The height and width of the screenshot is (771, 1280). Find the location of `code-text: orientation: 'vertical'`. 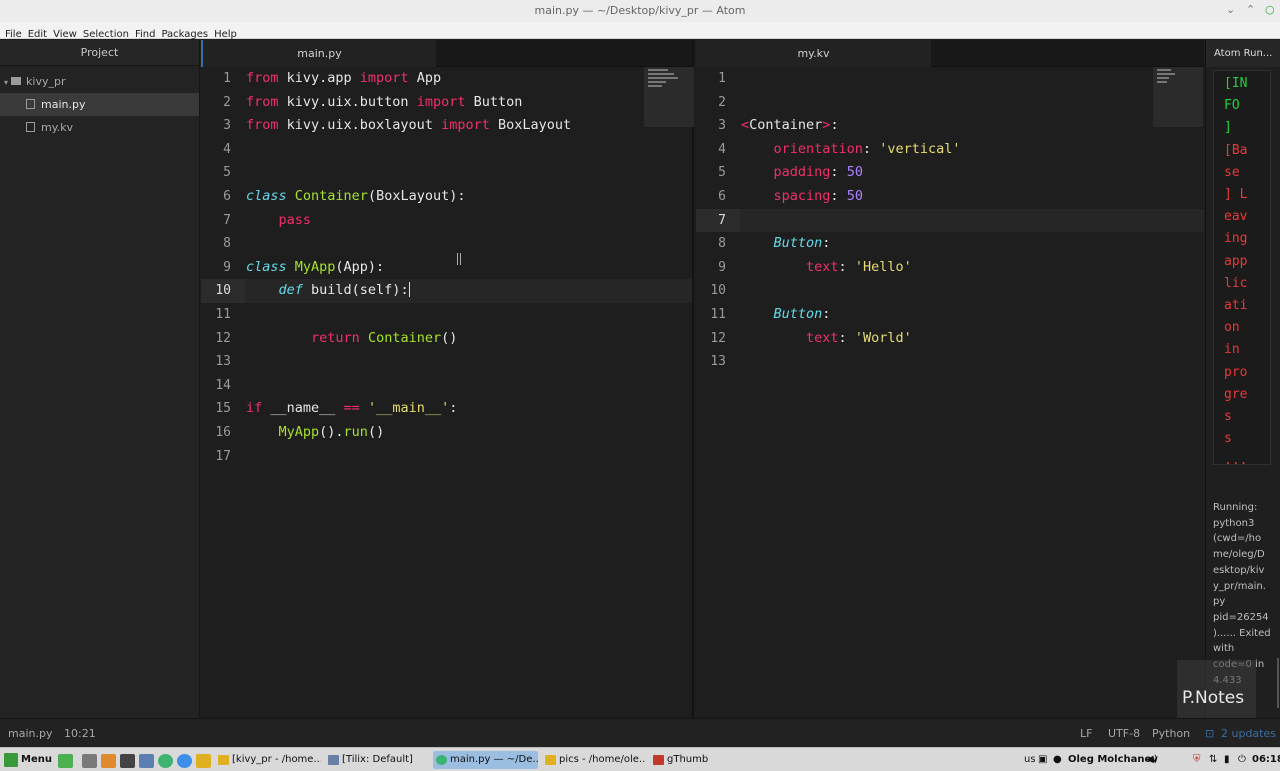

code-text: orientation: 'vertical' is located at coordinates (867, 148).